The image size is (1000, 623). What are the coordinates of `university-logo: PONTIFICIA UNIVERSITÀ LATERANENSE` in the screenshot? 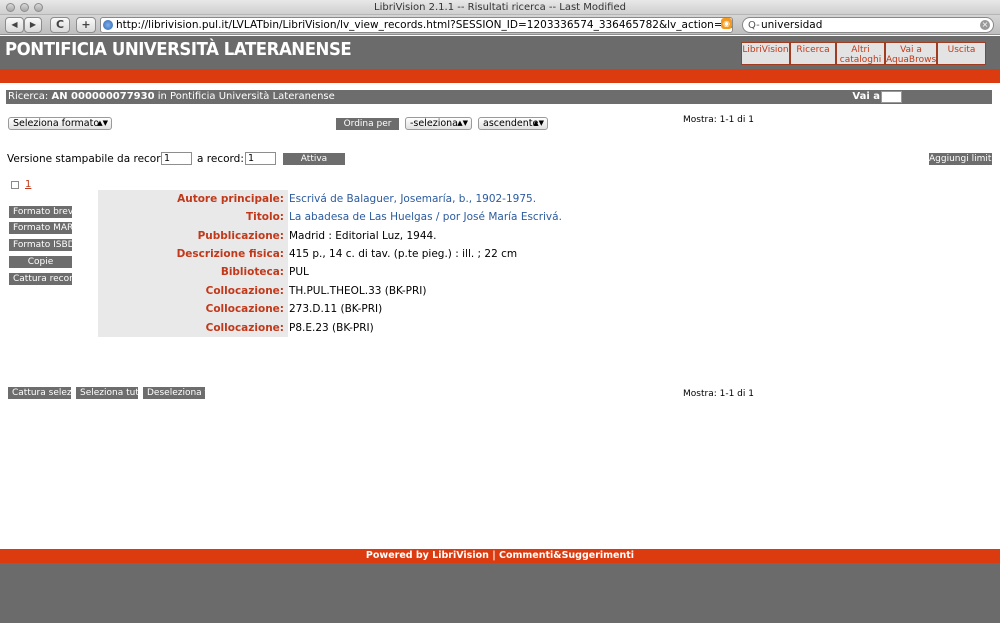 It's located at (178, 49).